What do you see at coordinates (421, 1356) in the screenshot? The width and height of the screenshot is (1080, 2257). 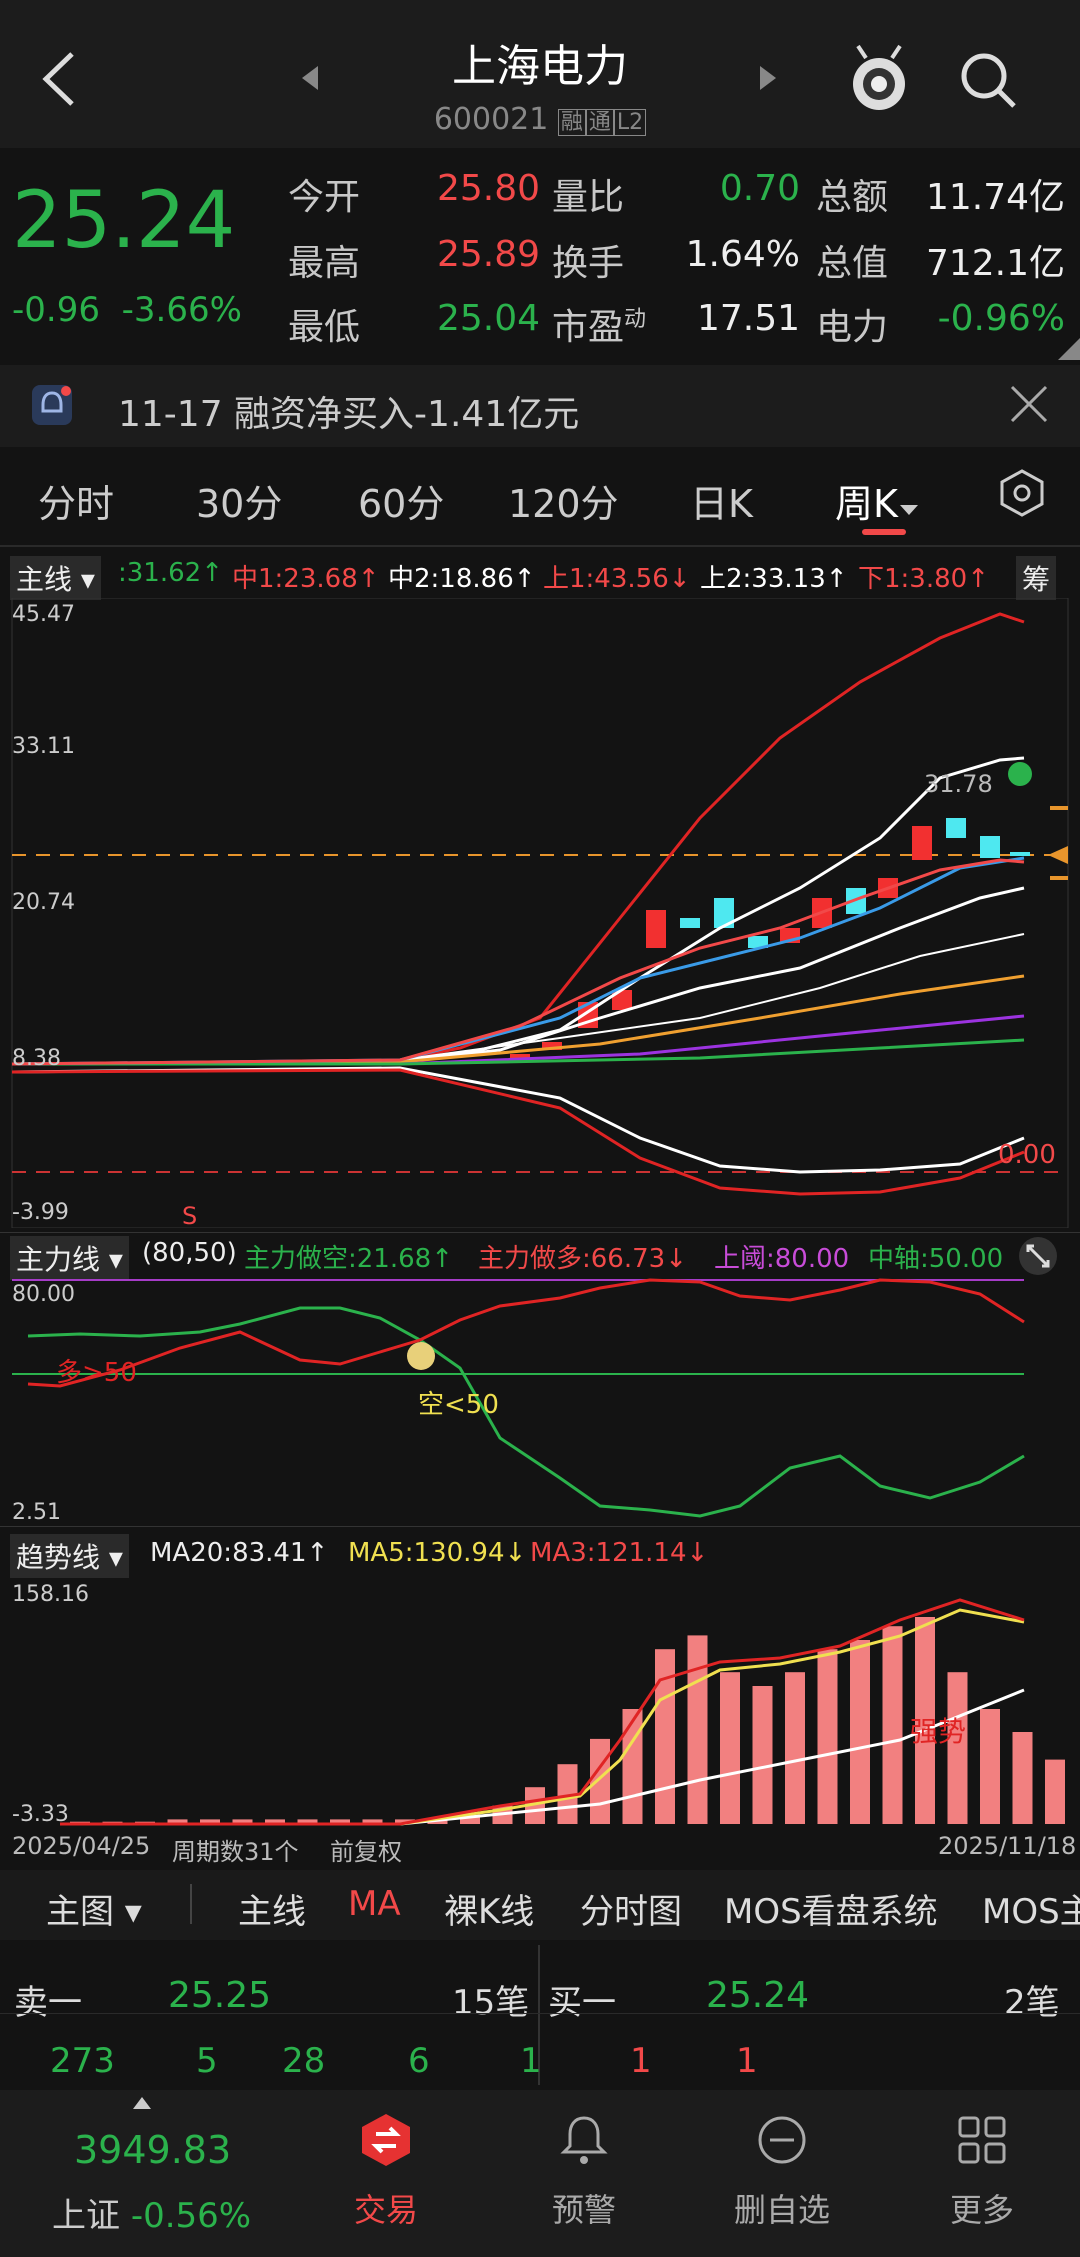 I see `coin-marker-icon` at bounding box center [421, 1356].